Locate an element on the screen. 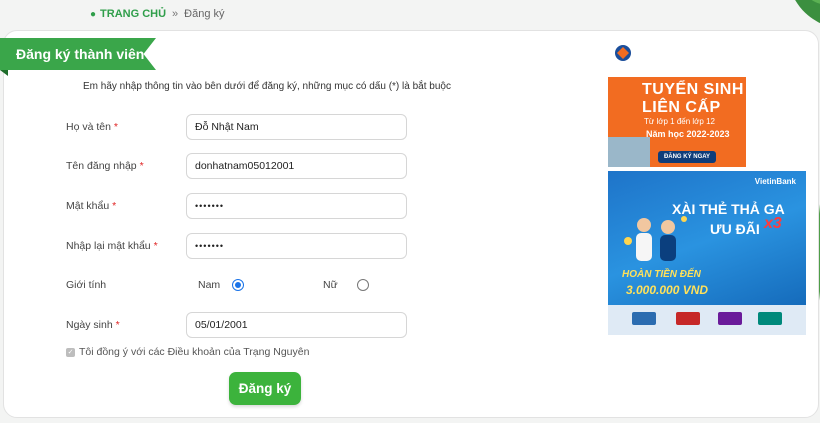 The width and height of the screenshot is (820, 423). breadcrumb-home-link: ● TRANG CHỦ is located at coordinates (128, 14).